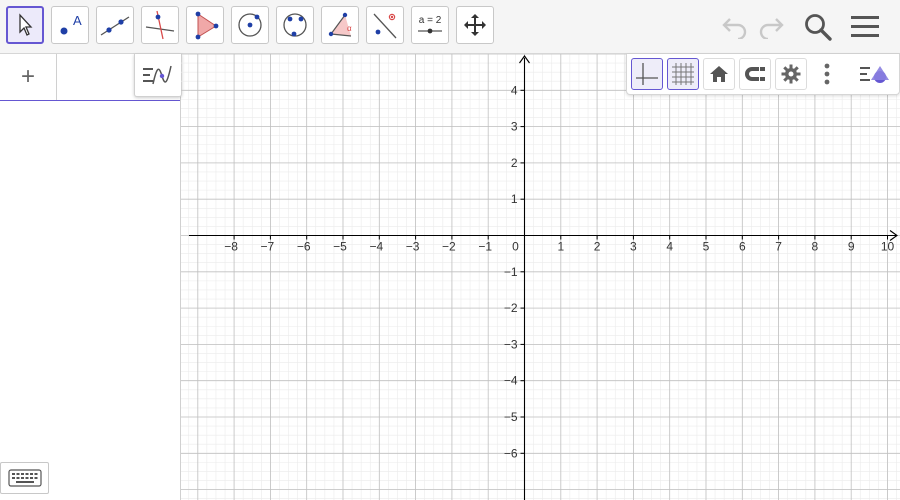 The width and height of the screenshot is (900, 500). I want to click on point-tool-button: A, so click(70, 25).